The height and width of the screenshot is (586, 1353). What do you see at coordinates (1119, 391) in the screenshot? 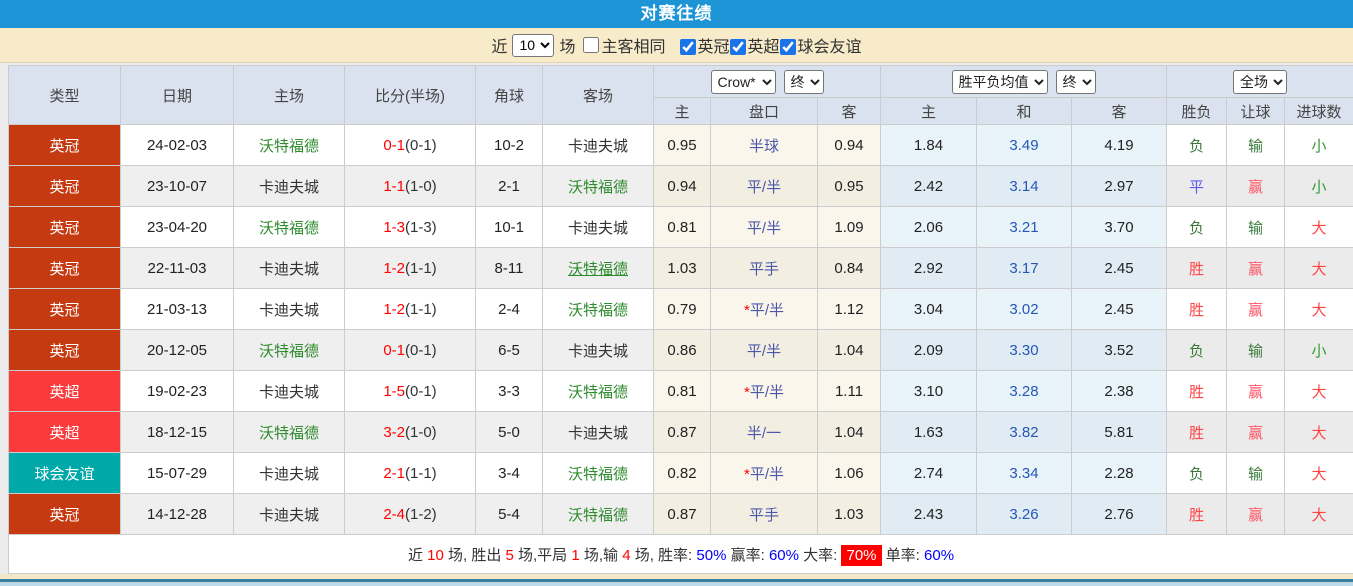
I see `avg-away-odds: 2.38` at bounding box center [1119, 391].